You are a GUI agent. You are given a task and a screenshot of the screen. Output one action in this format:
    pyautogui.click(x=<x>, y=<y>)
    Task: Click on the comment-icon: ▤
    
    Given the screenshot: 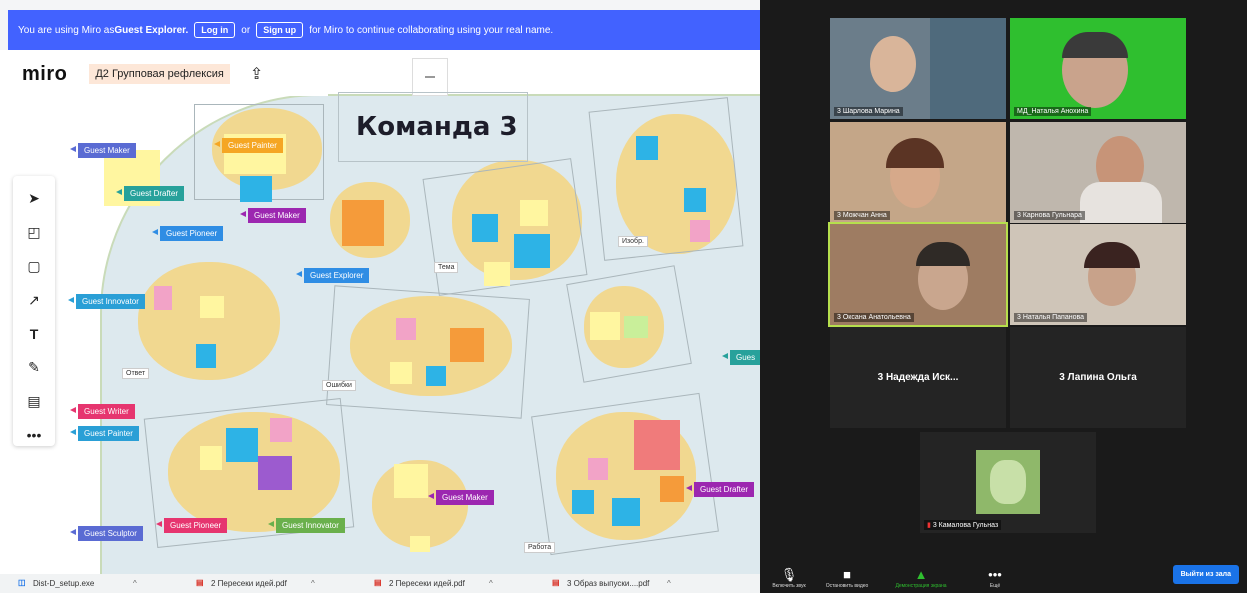 What is the action you would take?
    pyautogui.click(x=34, y=402)
    